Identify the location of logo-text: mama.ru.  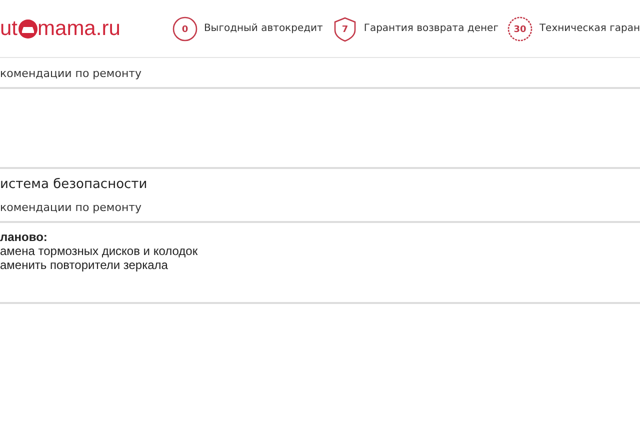
(79, 28).